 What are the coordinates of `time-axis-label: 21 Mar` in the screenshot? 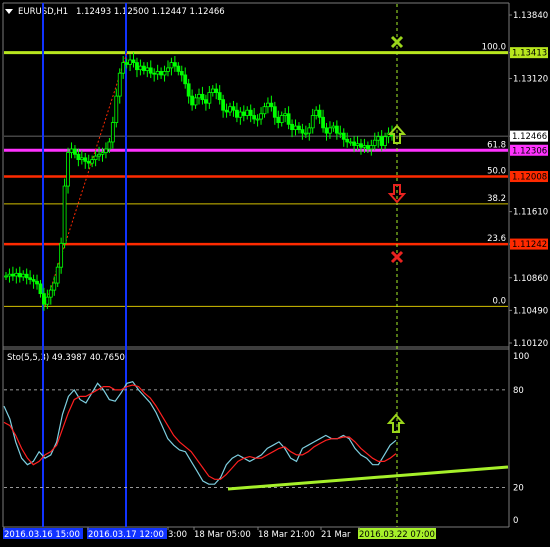 It's located at (336, 535).